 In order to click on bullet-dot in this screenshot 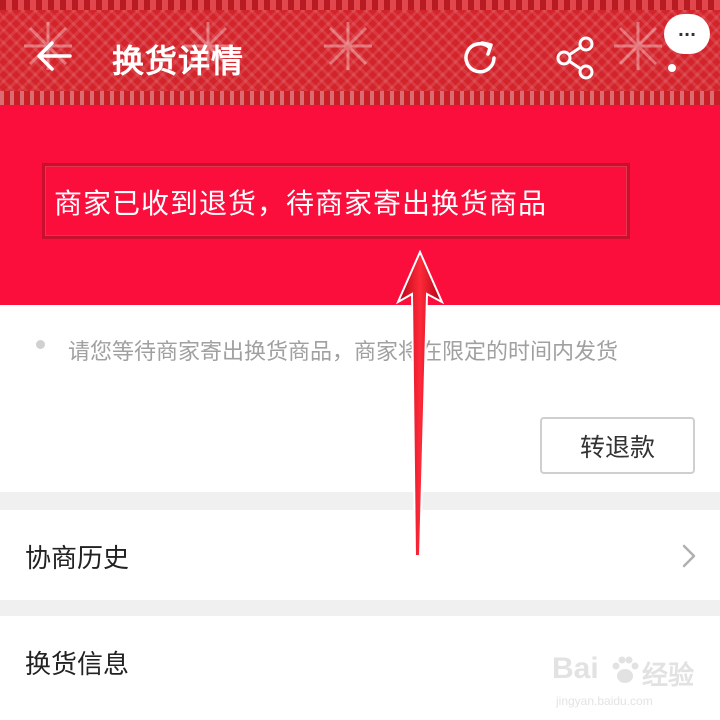, I will do `click(40, 344)`.